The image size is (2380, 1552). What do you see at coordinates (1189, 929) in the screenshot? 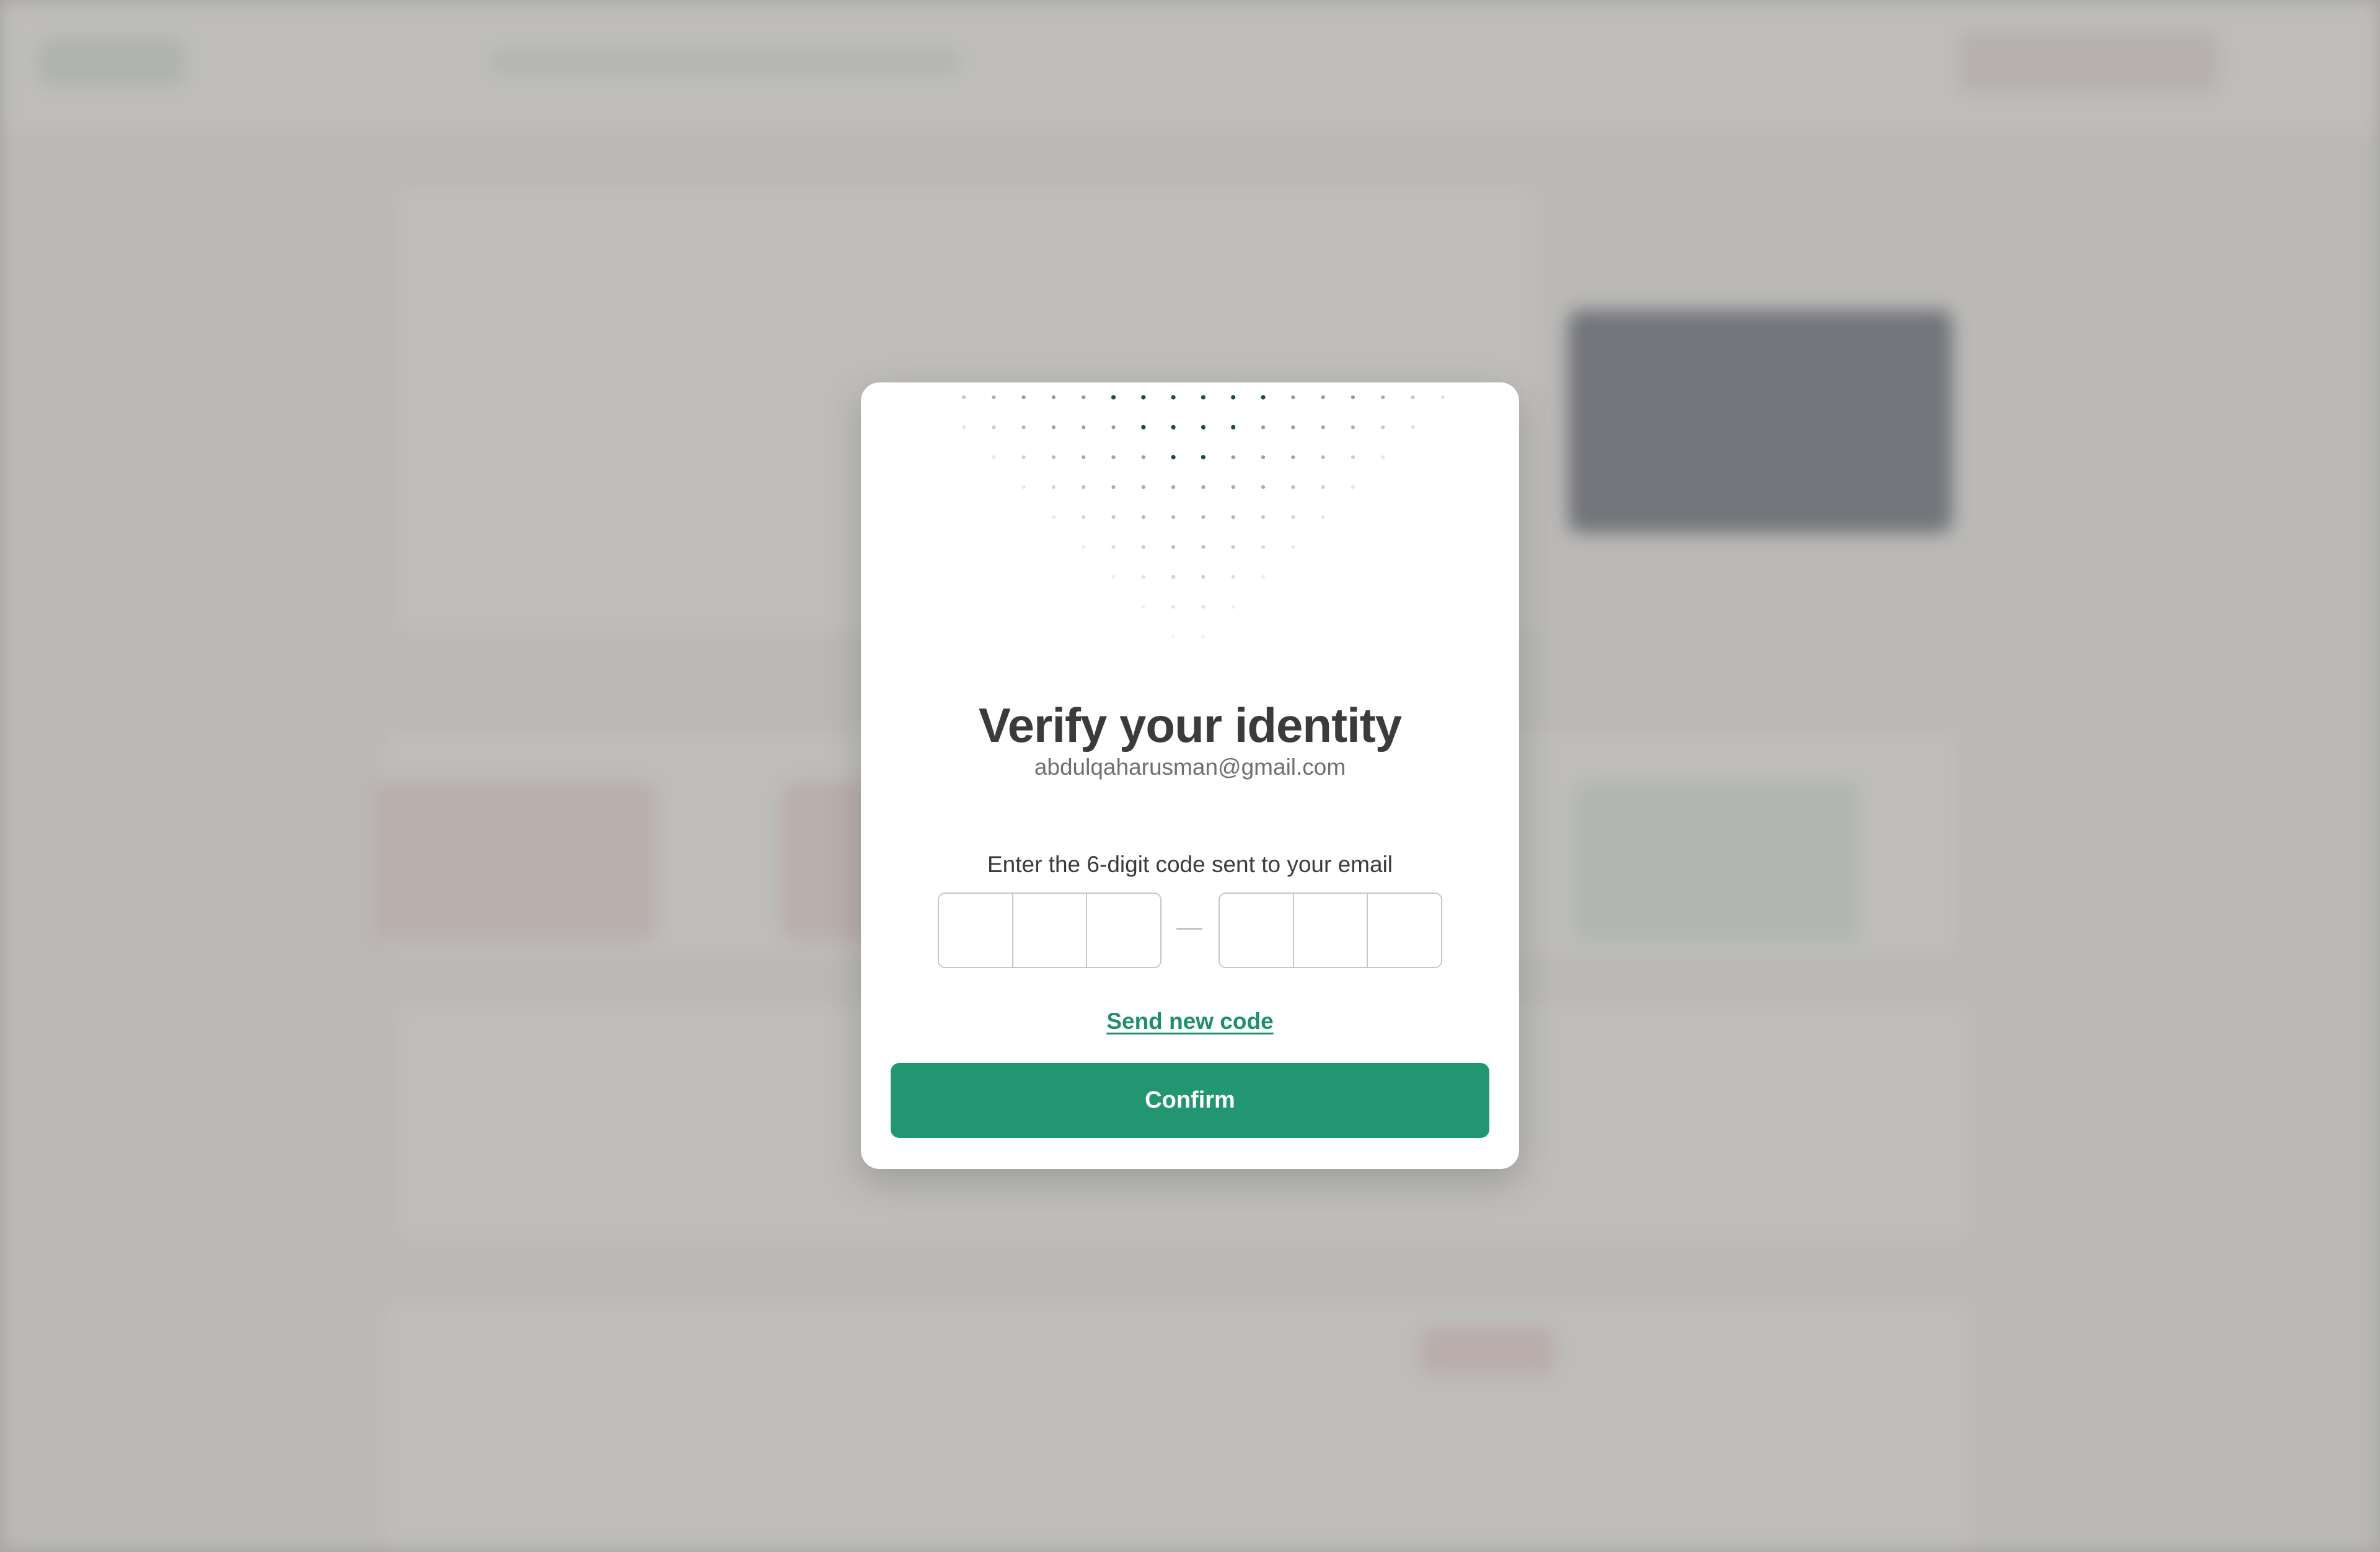
I see `code-separator` at bounding box center [1189, 929].